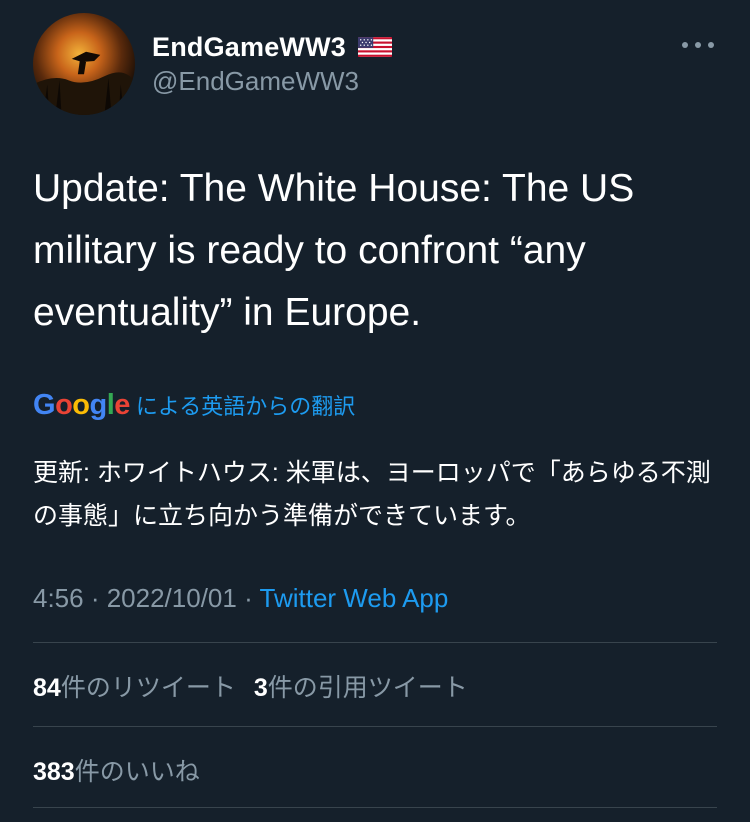 Image resolution: width=750 pixels, height=822 pixels. Describe the element at coordinates (249, 47) in the screenshot. I see `display-name: EndGameWW3` at that location.